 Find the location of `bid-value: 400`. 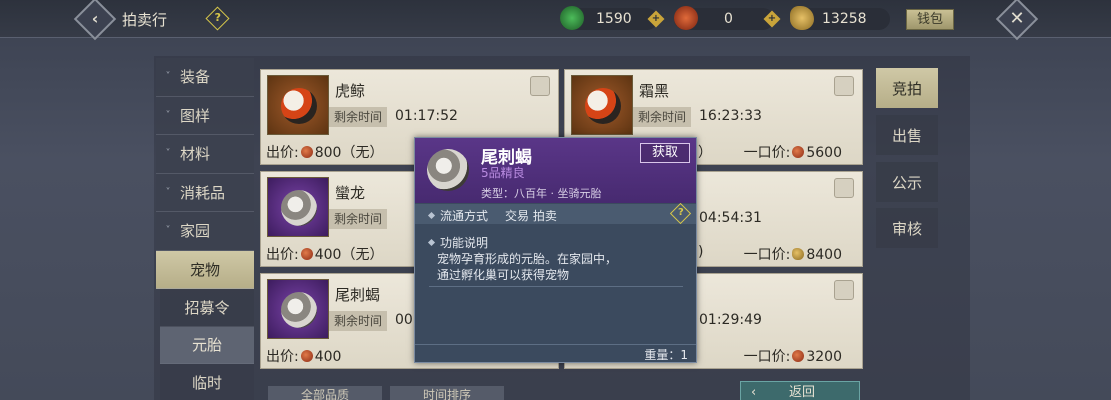

bid-value: 400 is located at coordinates (328, 357).